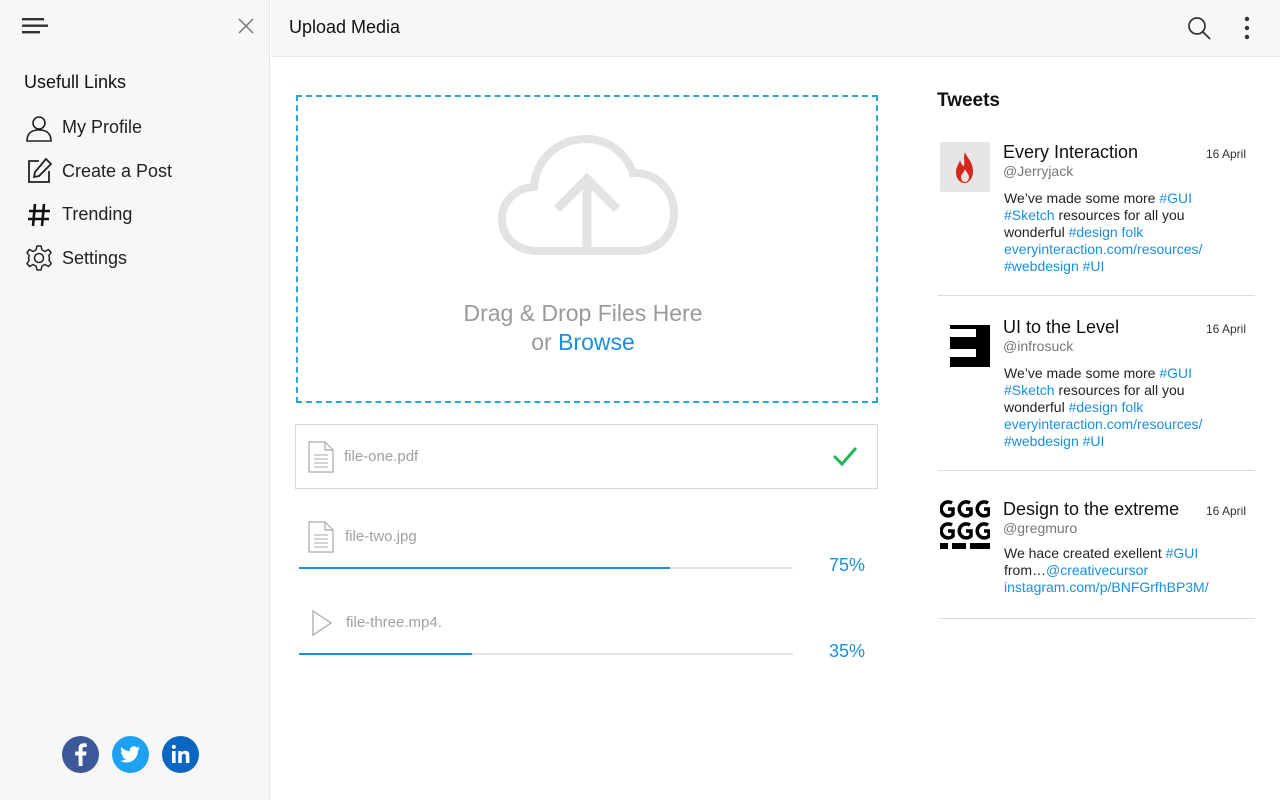 The height and width of the screenshot is (800, 1280). Describe the element at coordinates (1061, 327) in the screenshot. I see `tweet-author-name: UI to the Level` at that location.